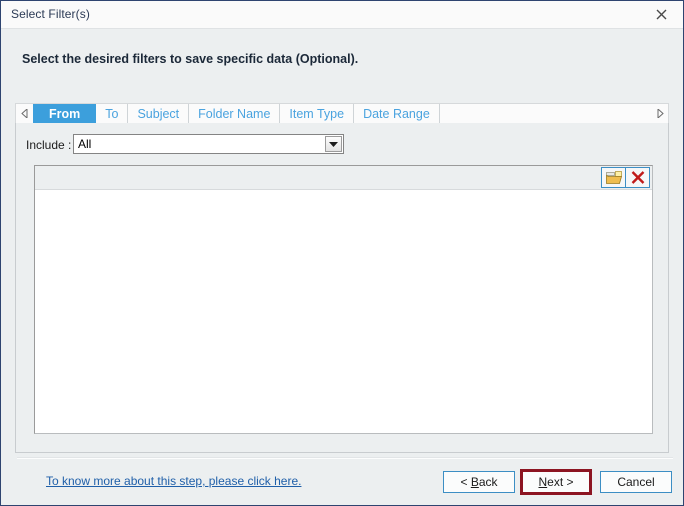 This screenshot has width=684, height=506. What do you see at coordinates (208, 144) in the screenshot?
I see `include-dropdown: All` at bounding box center [208, 144].